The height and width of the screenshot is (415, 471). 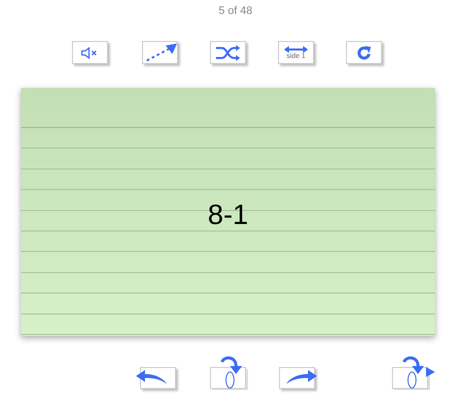 I want to click on flip-next-button, so click(x=414, y=372).